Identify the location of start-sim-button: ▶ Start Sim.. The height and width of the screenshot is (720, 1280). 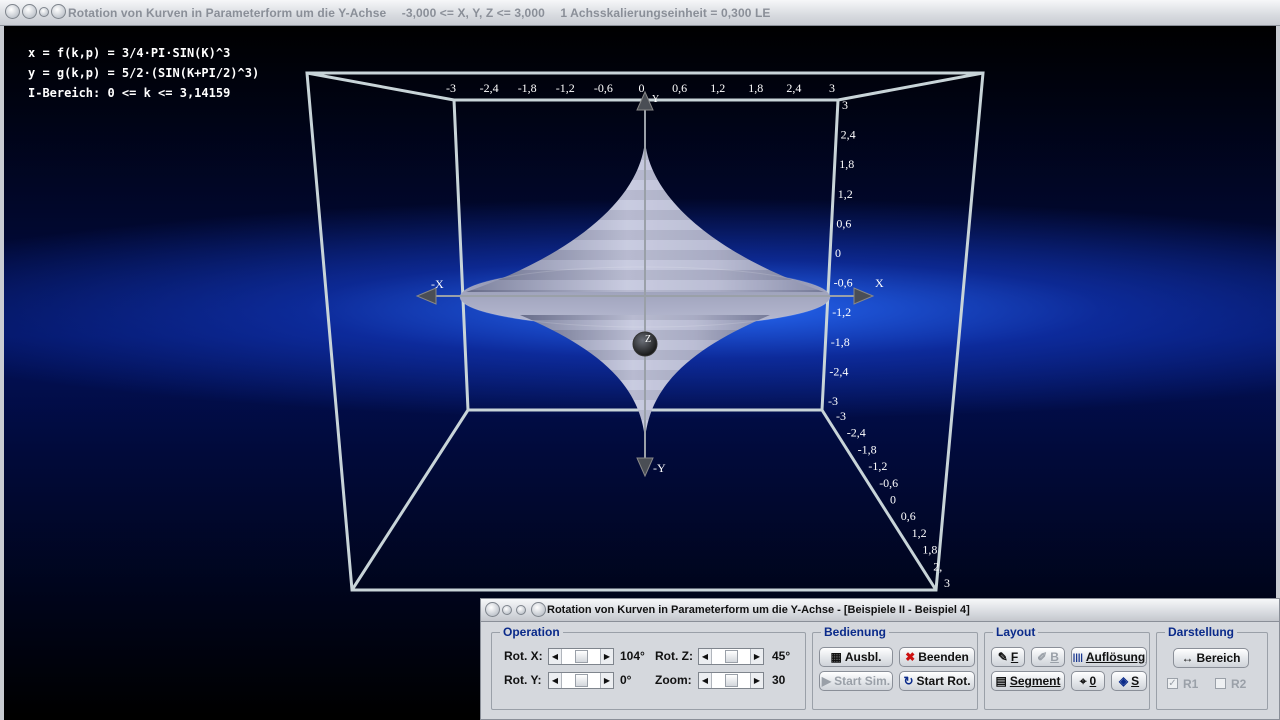
(856, 681).